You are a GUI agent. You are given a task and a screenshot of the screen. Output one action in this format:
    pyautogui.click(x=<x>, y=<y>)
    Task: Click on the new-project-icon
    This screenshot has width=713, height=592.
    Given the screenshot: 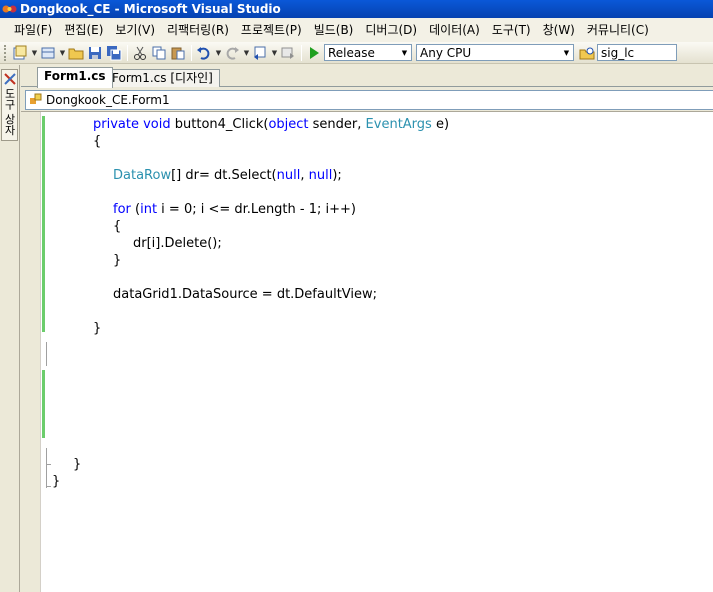 What is the action you would take?
    pyautogui.click(x=20, y=52)
    